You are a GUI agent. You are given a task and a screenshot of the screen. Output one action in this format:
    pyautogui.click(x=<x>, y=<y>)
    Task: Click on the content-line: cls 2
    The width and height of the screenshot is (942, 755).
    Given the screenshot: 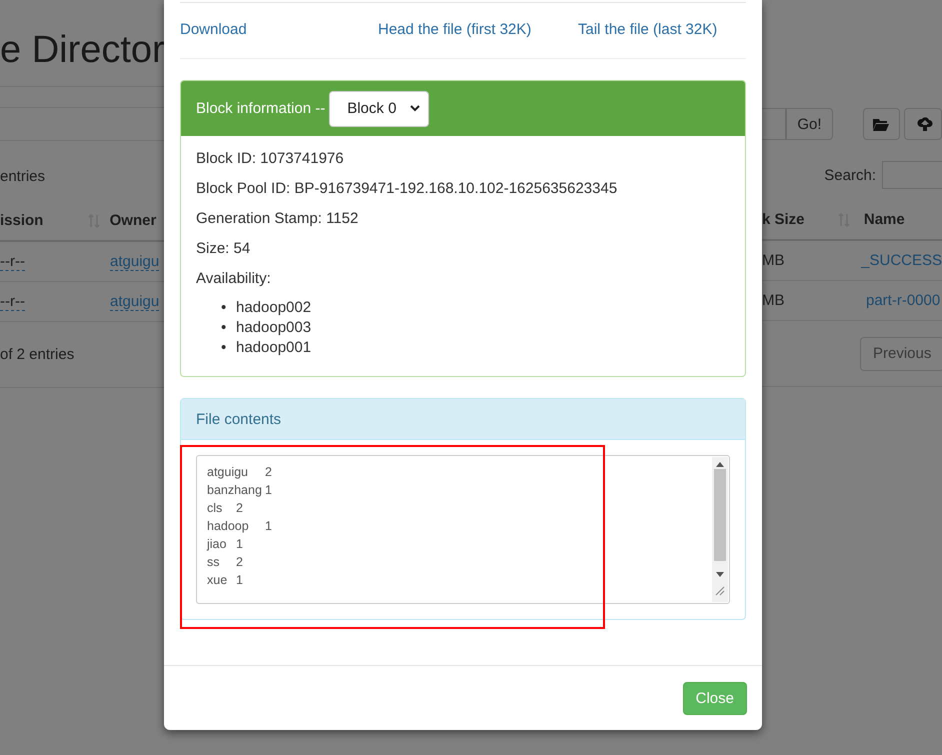 What is the action you would take?
    pyautogui.click(x=225, y=508)
    